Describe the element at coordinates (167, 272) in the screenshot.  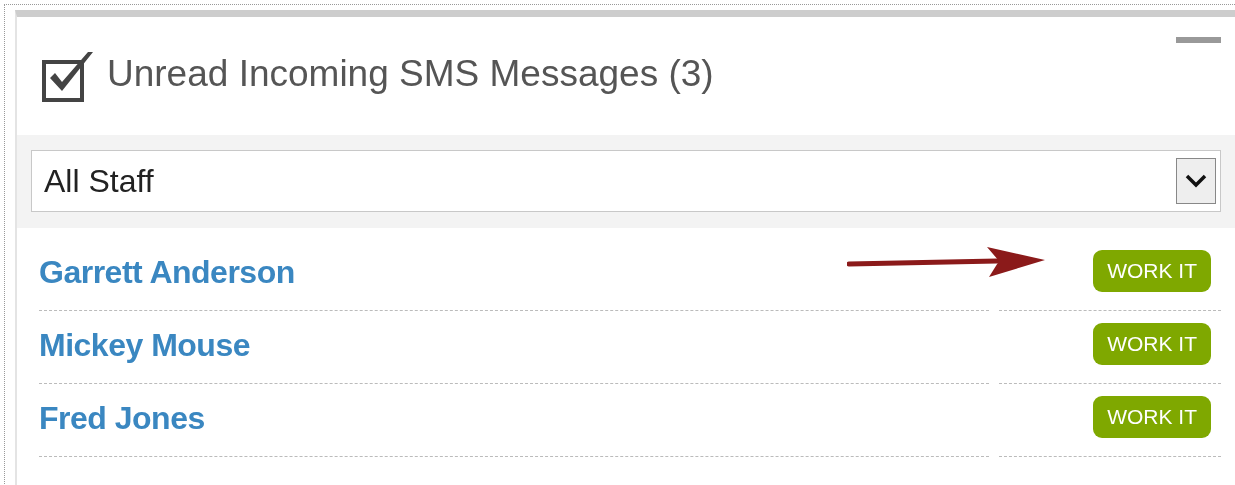
I see `contact-link: Garrett Anderson` at that location.